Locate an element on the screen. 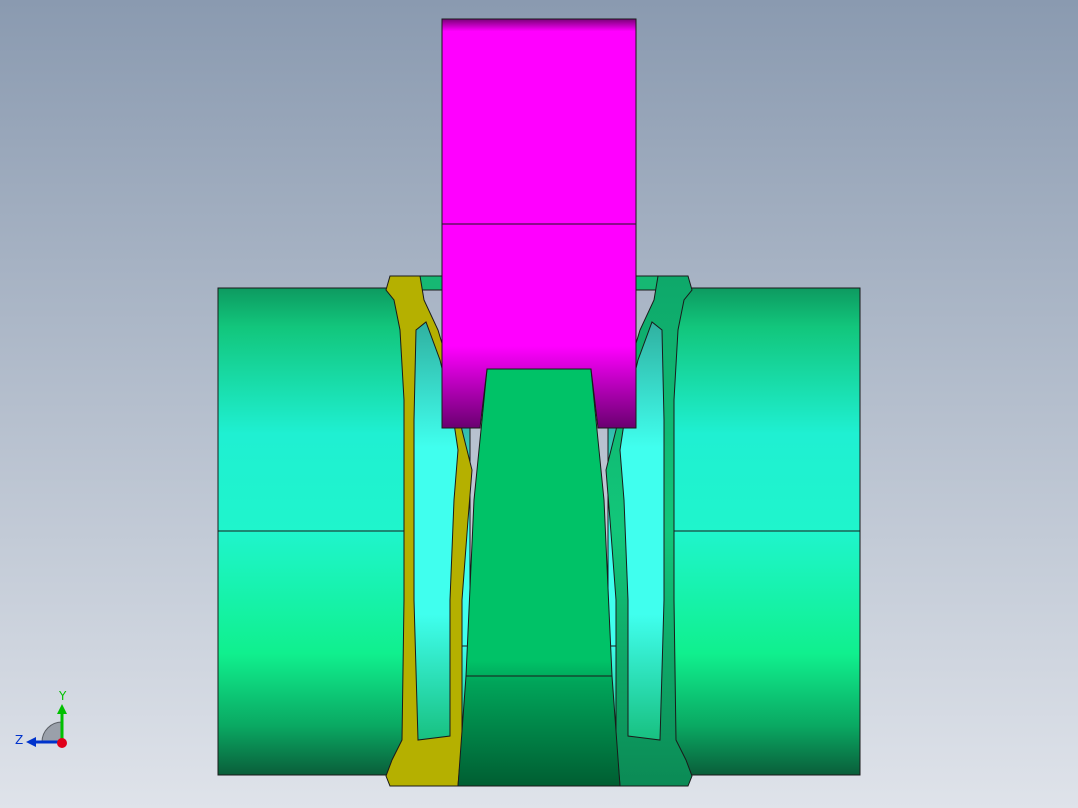 The image size is (1078, 808). right-hub is located at coordinates (765, 531).